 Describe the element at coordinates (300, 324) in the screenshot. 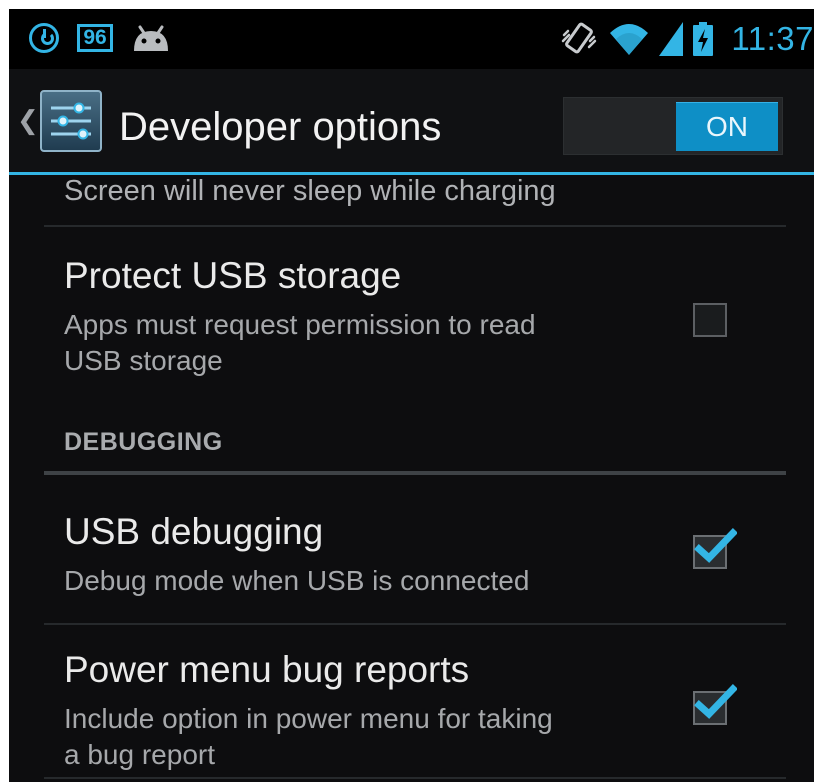

I see `protect-usb-storage-summary-line1: Apps must request permission to read` at that location.